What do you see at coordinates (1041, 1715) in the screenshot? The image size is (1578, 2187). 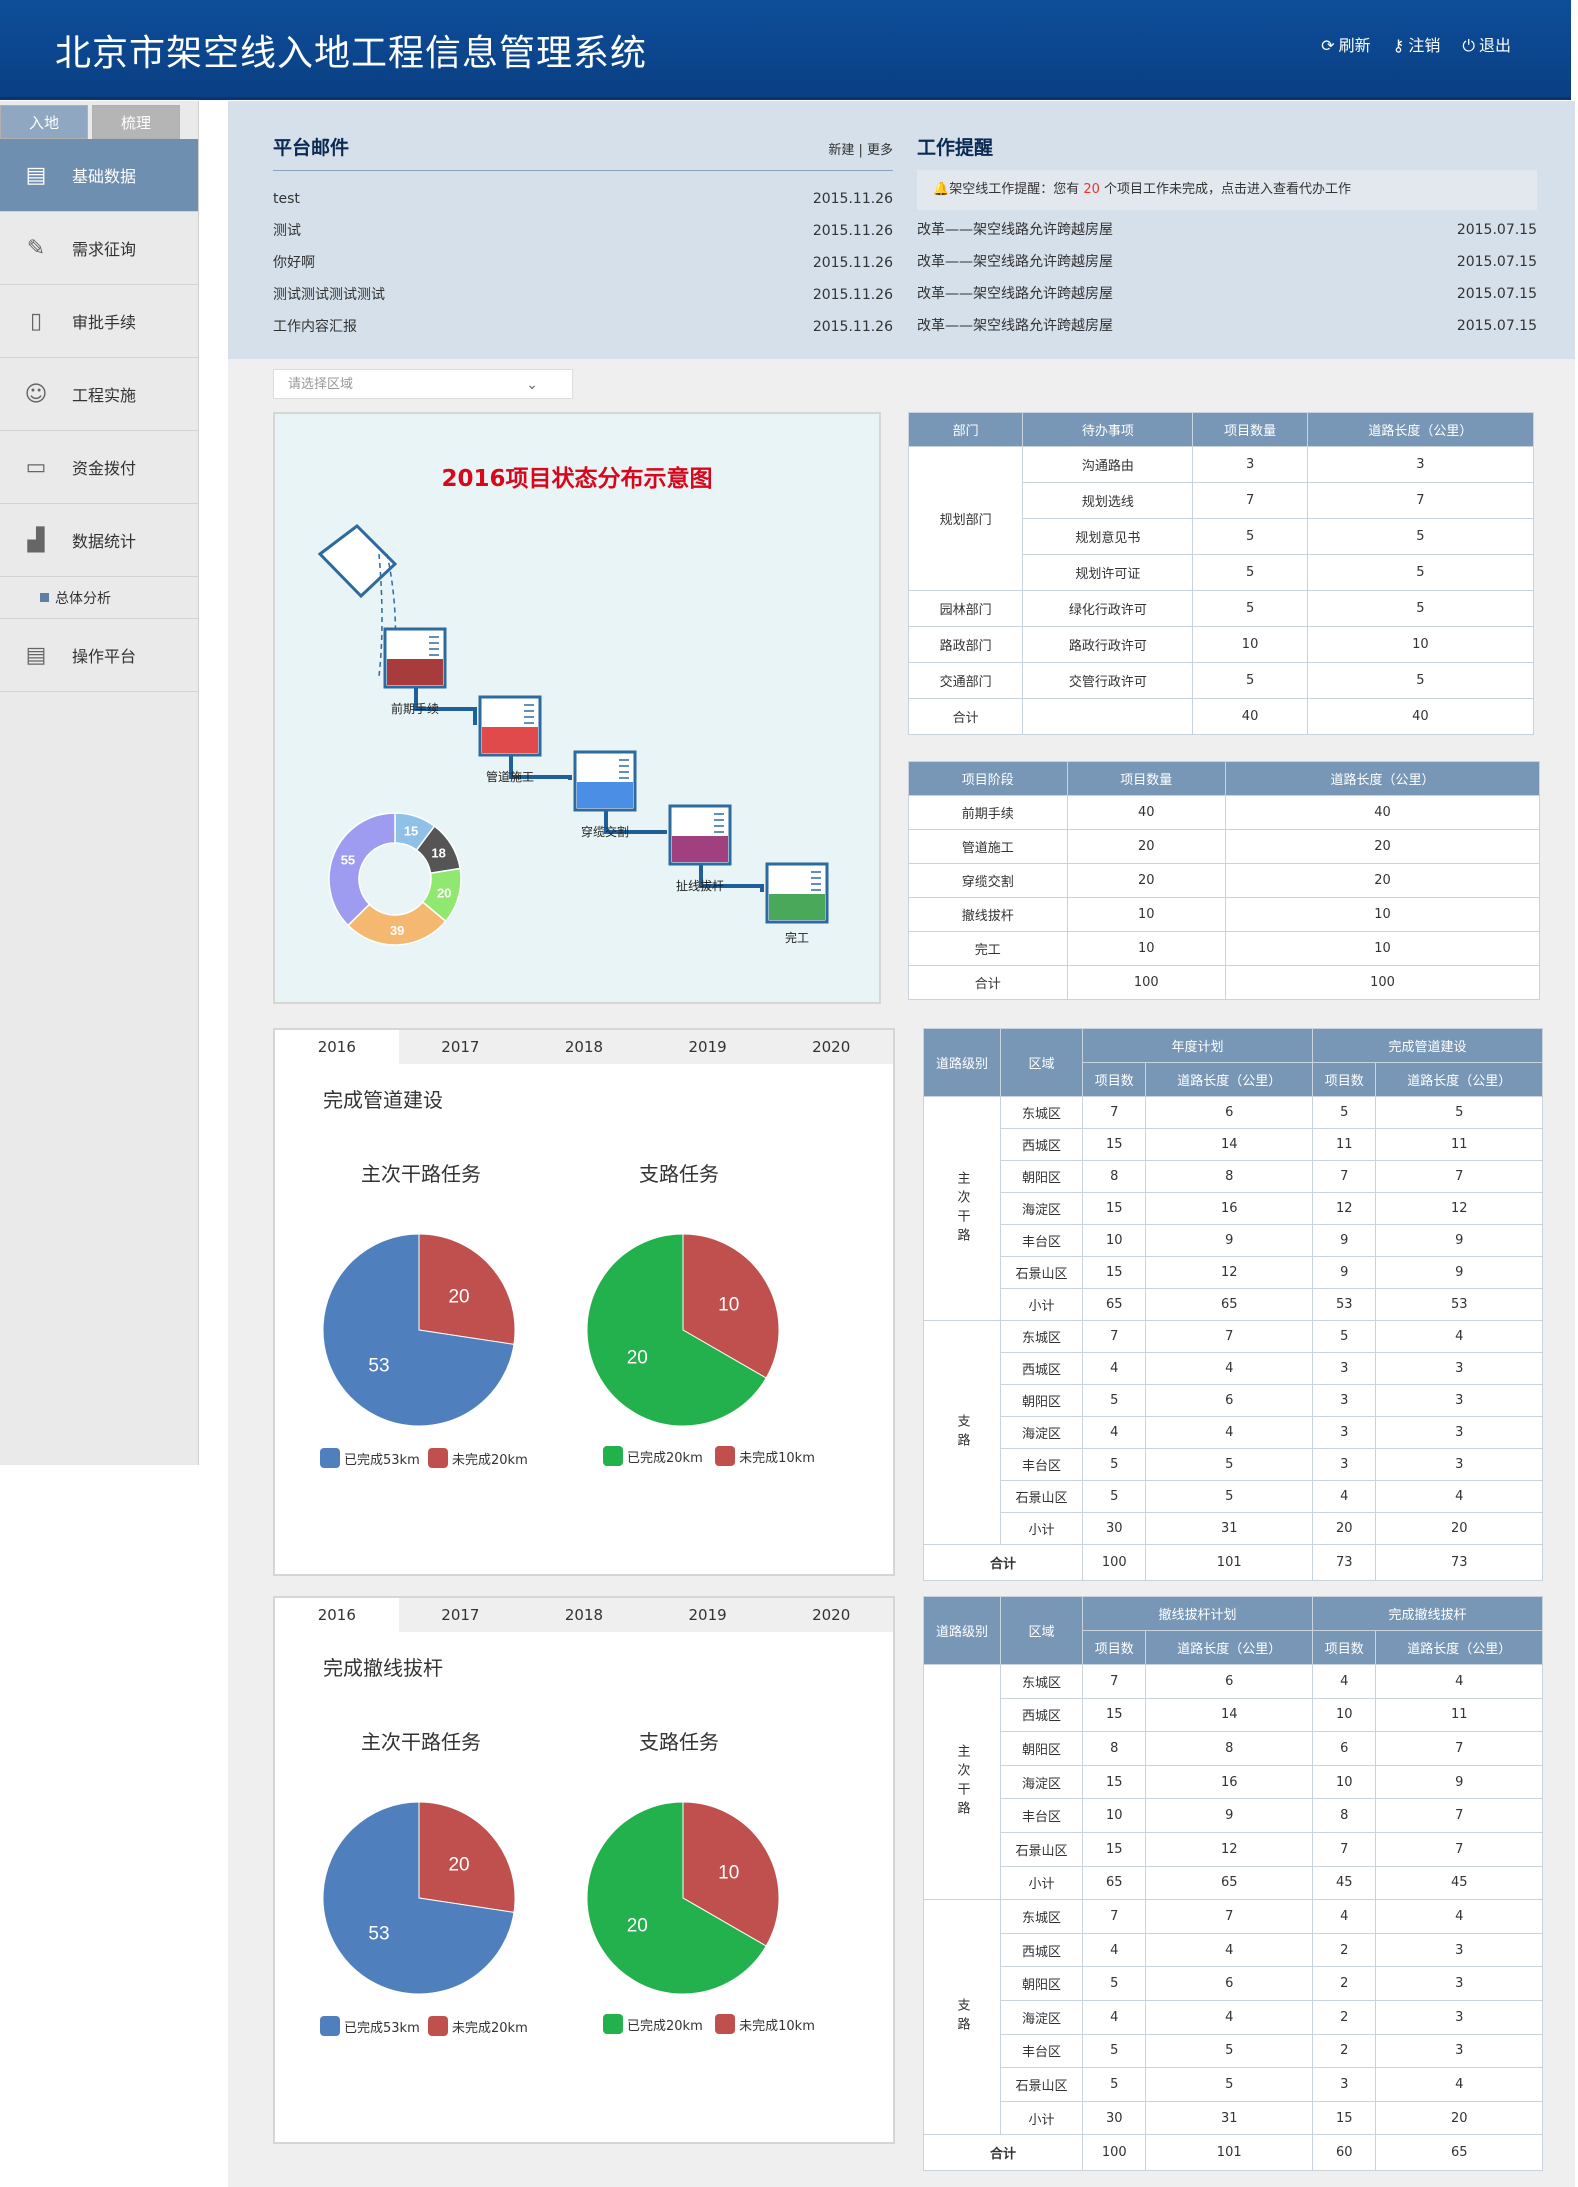 I see `table-cell: 西城区` at bounding box center [1041, 1715].